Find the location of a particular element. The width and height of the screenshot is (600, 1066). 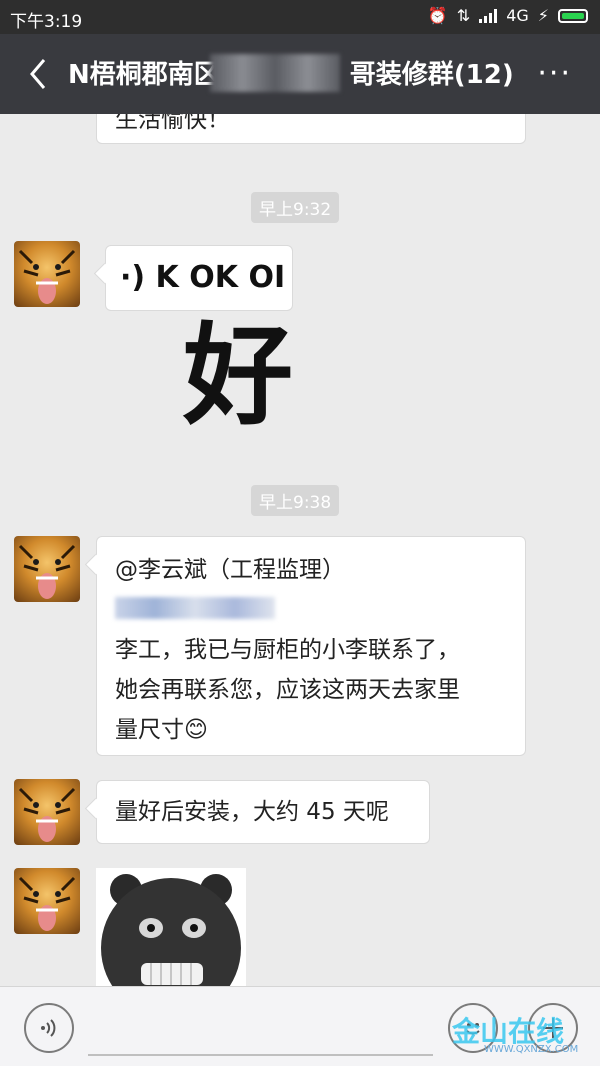

battery-icon is located at coordinates (573, 15).